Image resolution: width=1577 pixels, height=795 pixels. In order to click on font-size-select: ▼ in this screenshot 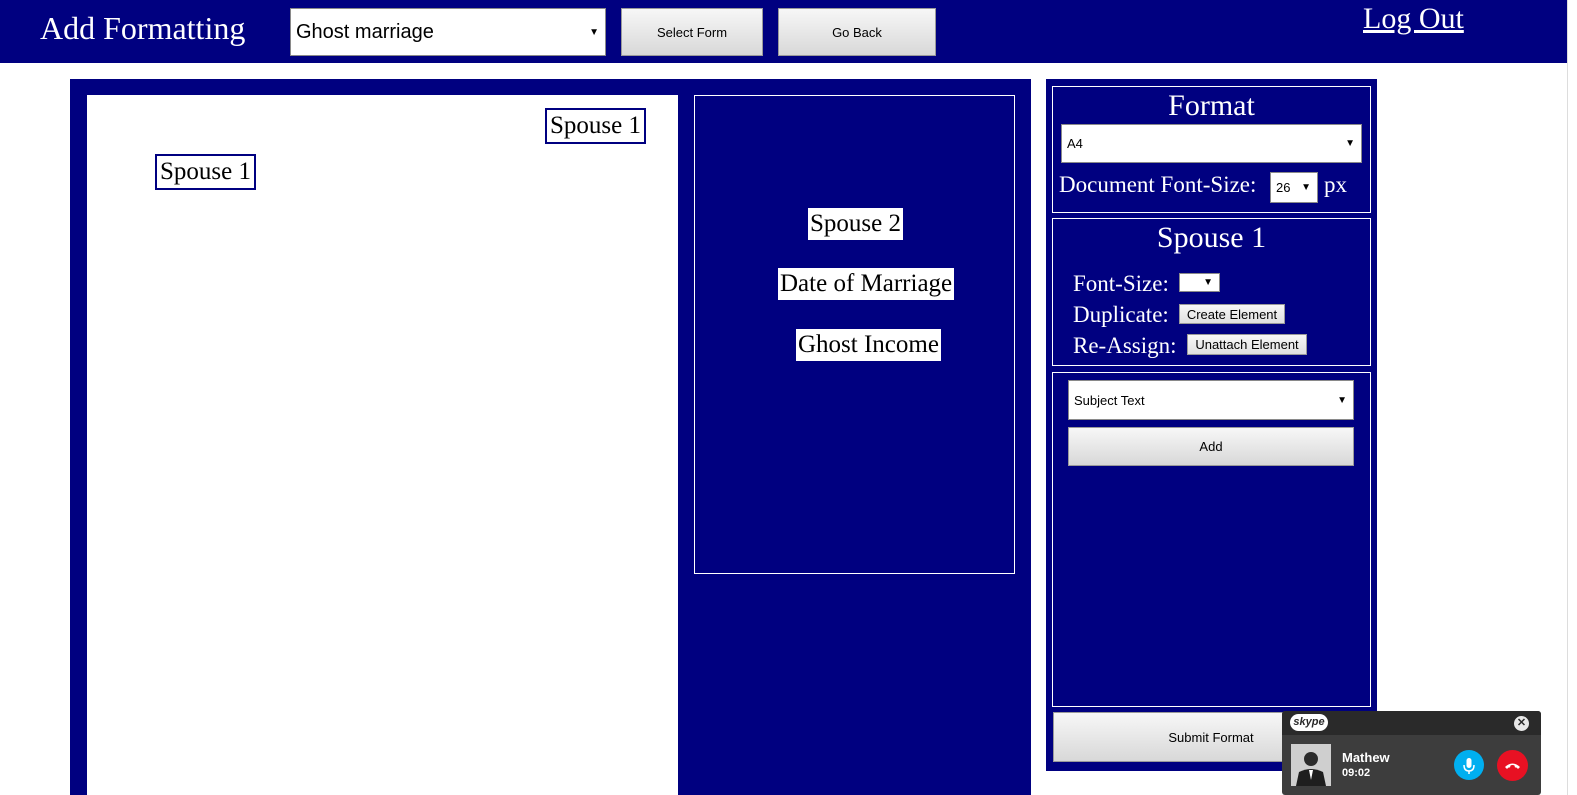, I will do `click(1199, 282)`.